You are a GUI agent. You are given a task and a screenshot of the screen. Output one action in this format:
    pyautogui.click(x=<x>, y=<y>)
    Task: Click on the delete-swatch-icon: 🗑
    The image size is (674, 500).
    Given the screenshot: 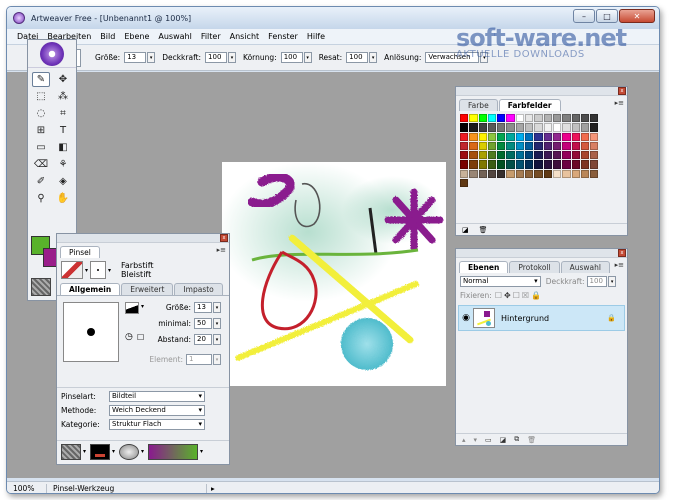 What is the action you would take?
    pyautogui.click(x=483, y=230)
    